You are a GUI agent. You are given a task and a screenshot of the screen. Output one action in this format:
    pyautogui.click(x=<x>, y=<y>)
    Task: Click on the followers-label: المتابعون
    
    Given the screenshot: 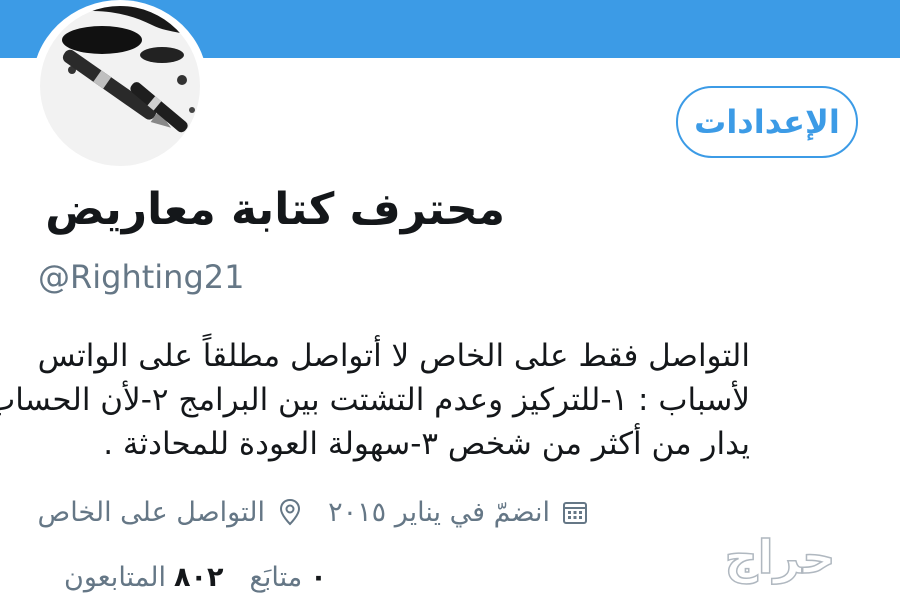 What is the action you would take?
    pyautogui.click(x=115, y=577)
    